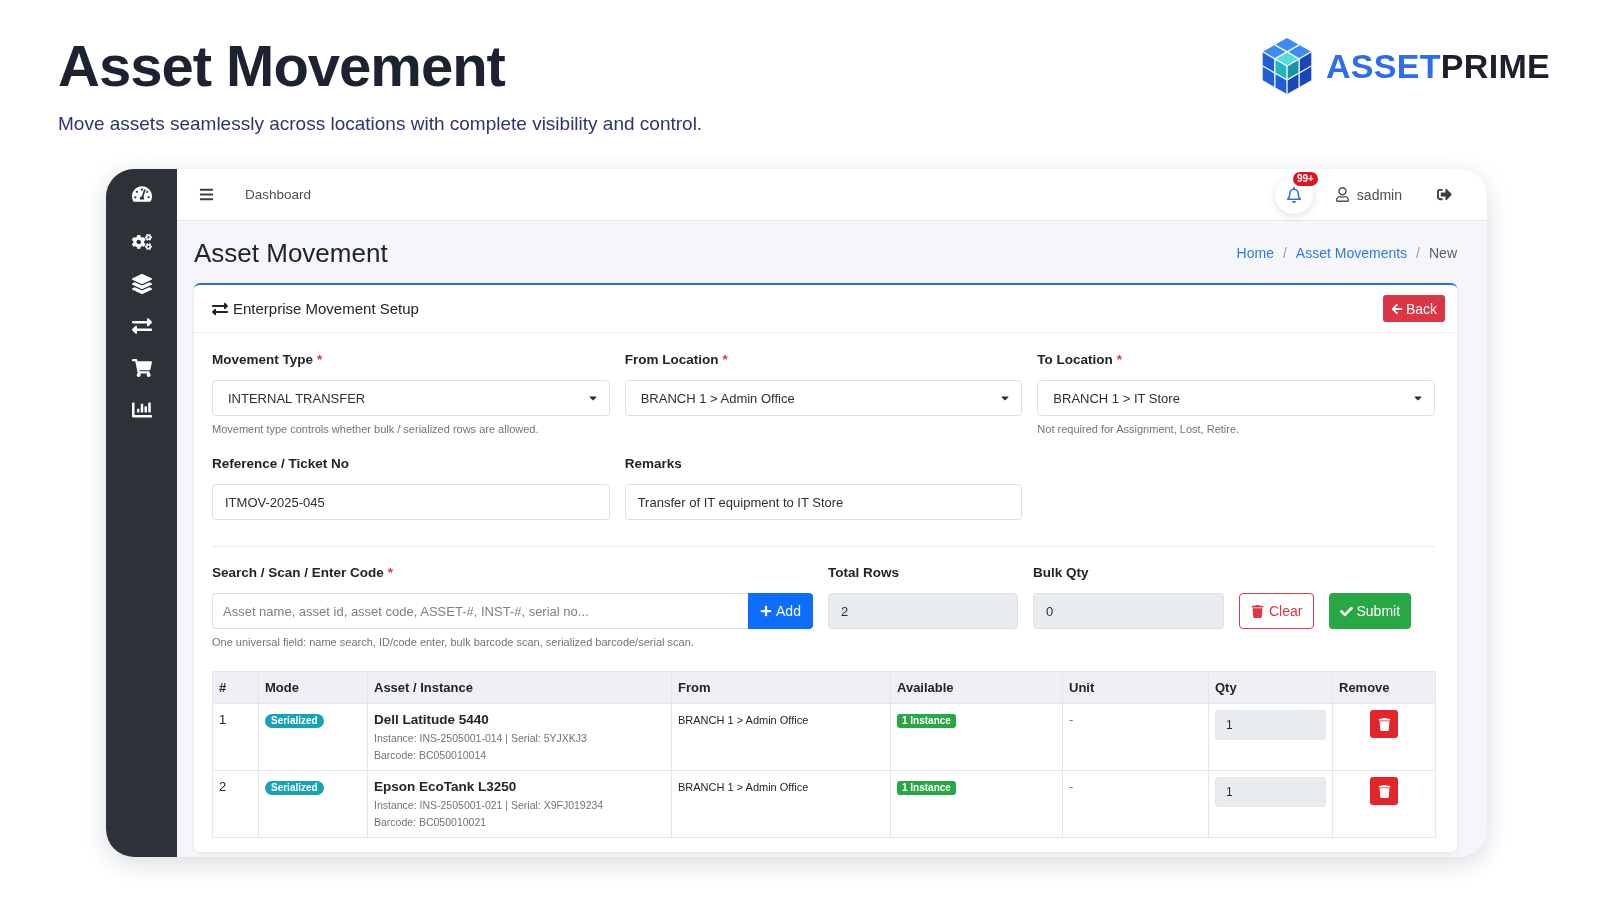 The image size is (1600, 900). What do you see at coordinates (1293, 194) in the screenshot?
I see `bell-icon` at bounding box center [1293, 194].